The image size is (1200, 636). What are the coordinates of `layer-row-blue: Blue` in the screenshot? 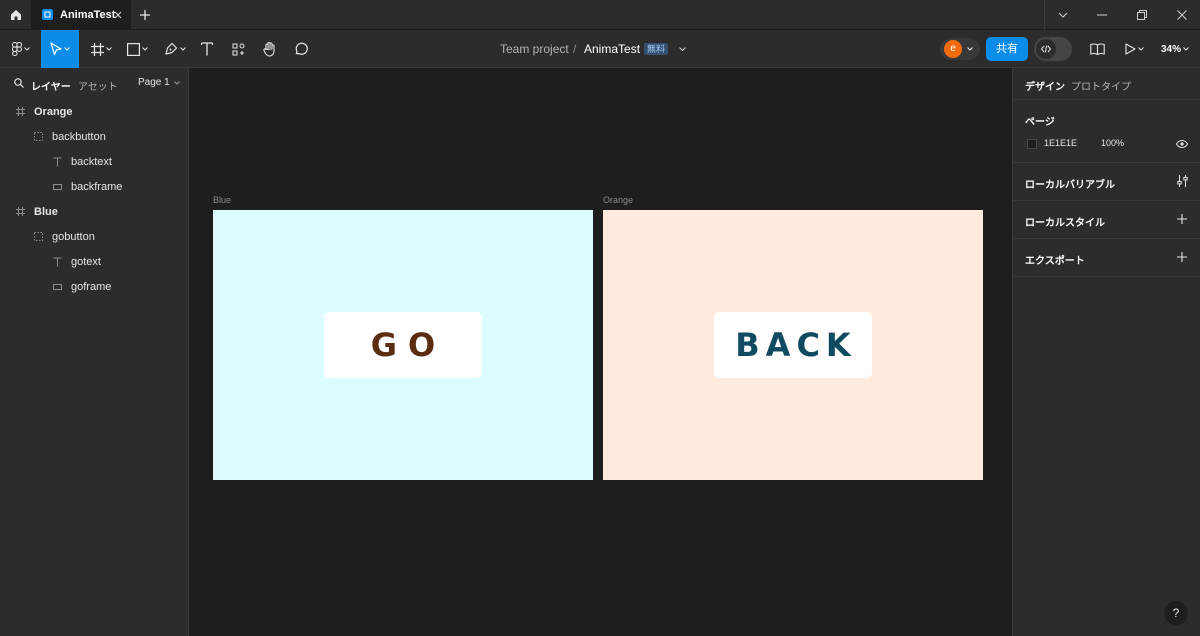 It's located at (94, 211).